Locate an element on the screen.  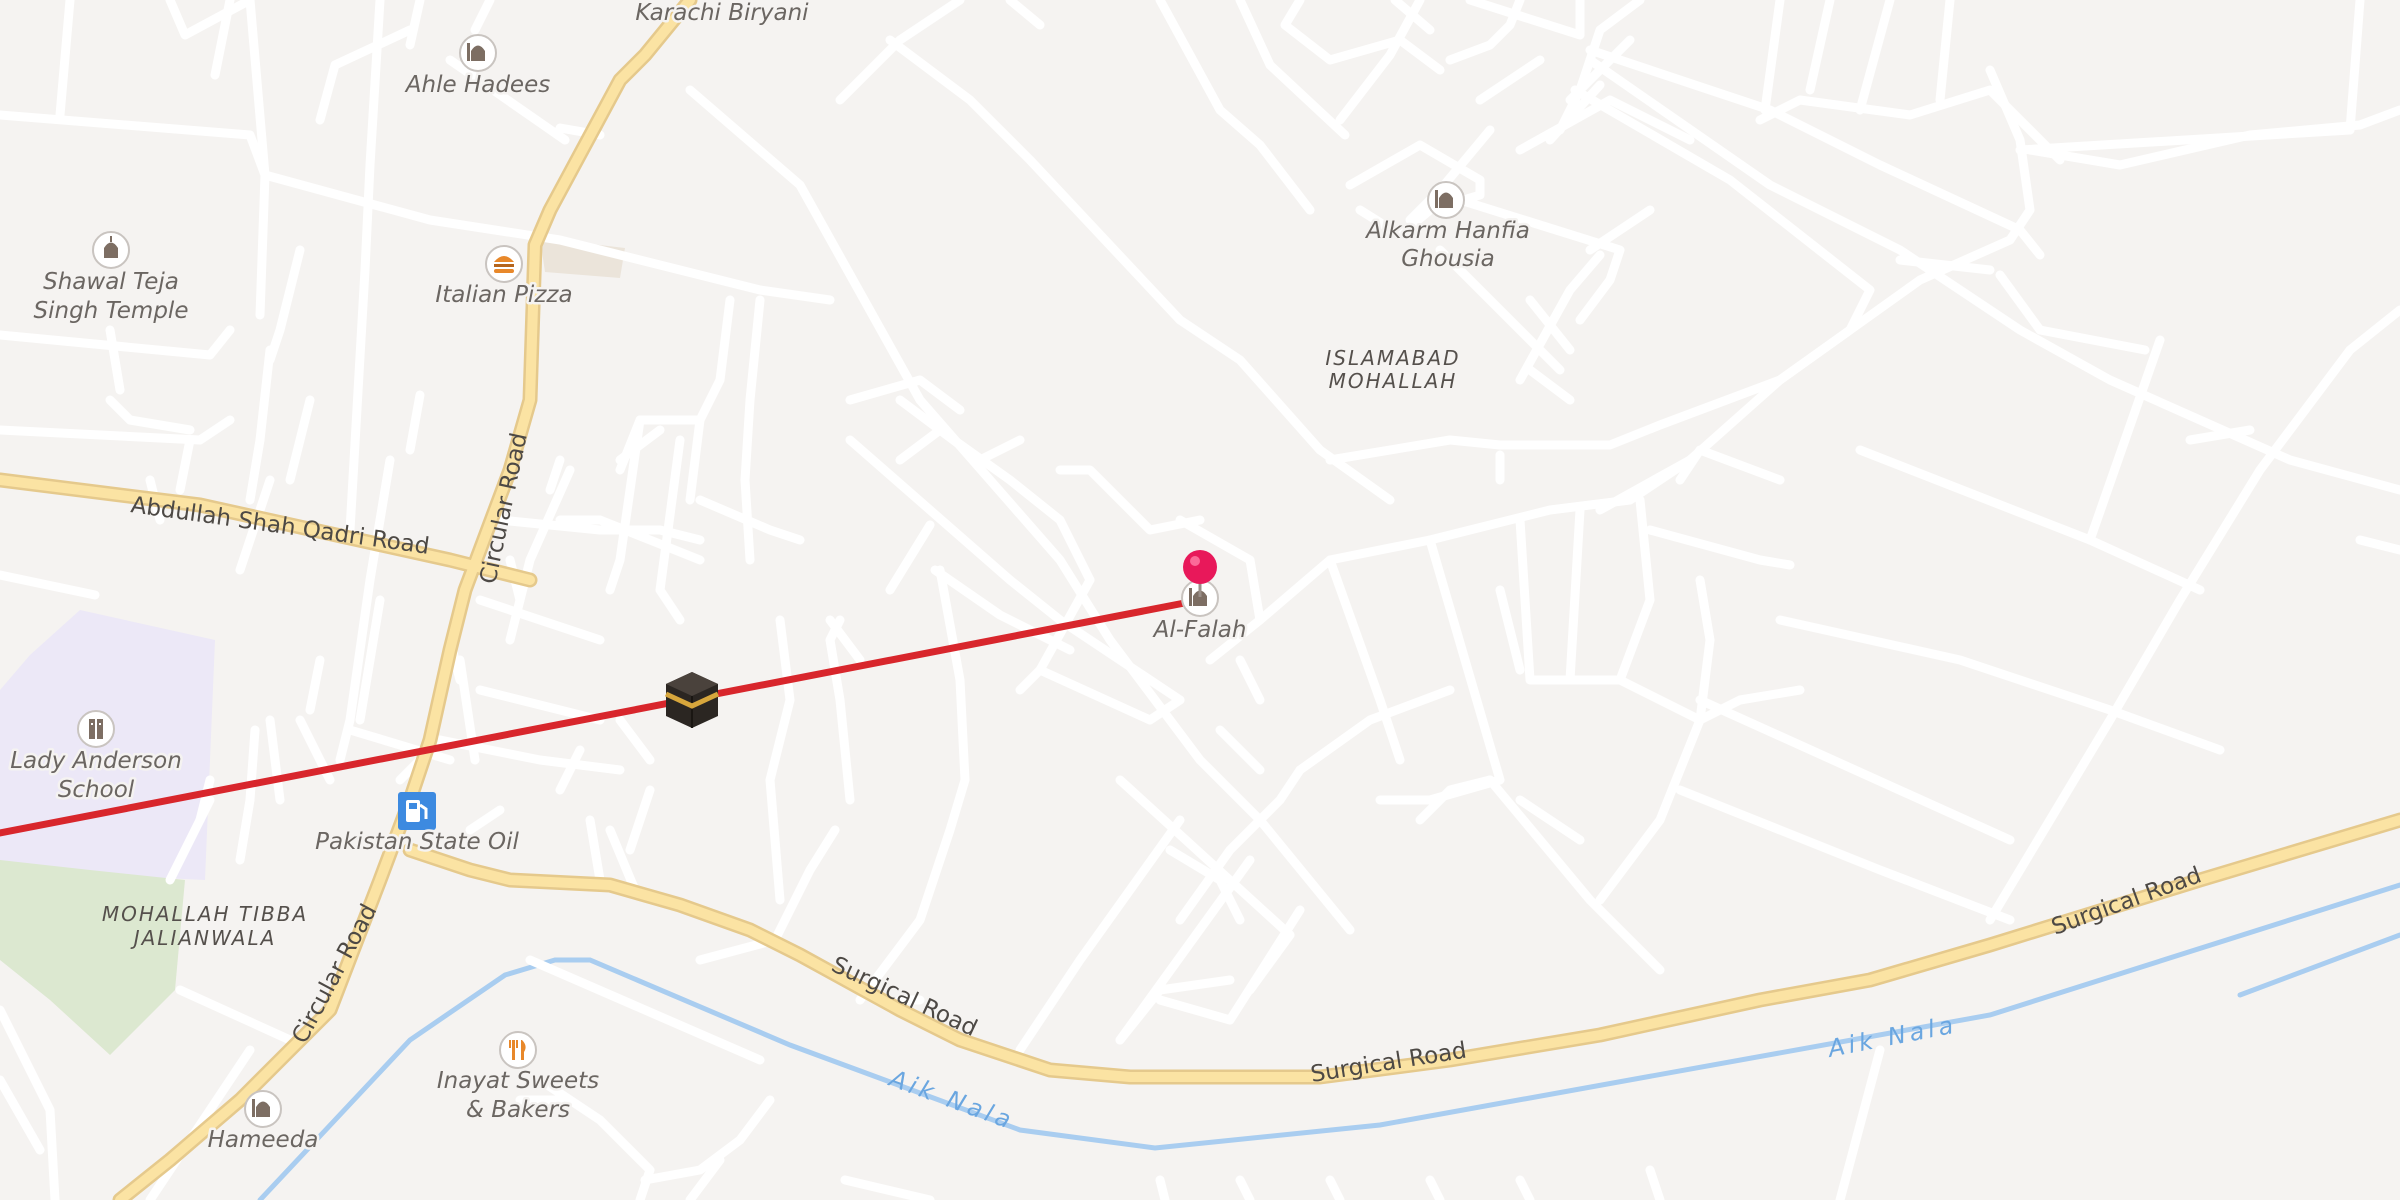
poi-label-al-falah: Al-Falah is located at coordinates (1199, 630).